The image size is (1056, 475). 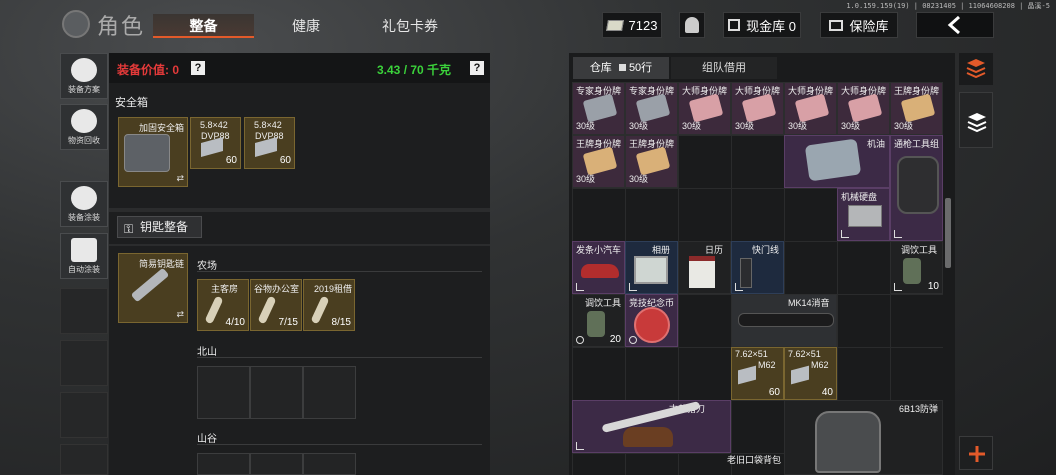 What do you see at coordinates (757, 267) in the screenshot?
I see `shutter-cable-item: 快门线` at bounding box center [757, 267].